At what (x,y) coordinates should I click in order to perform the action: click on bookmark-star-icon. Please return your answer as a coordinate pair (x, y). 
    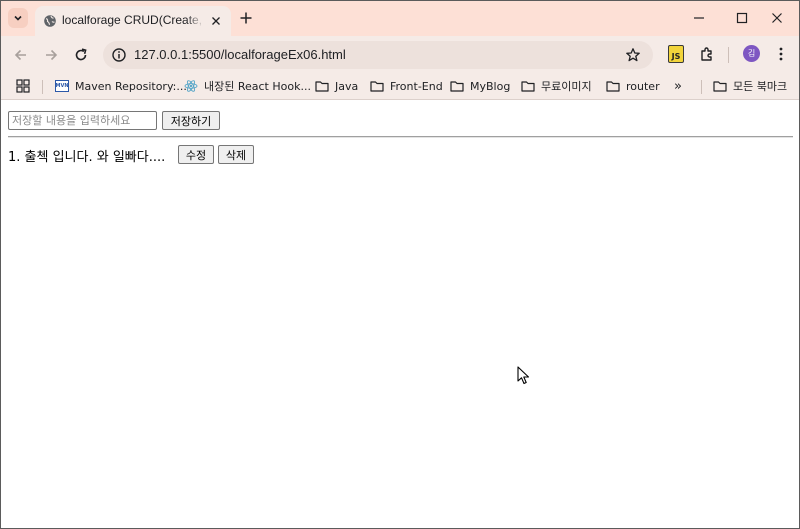
    Looking at the image, I should click on (633, 55).